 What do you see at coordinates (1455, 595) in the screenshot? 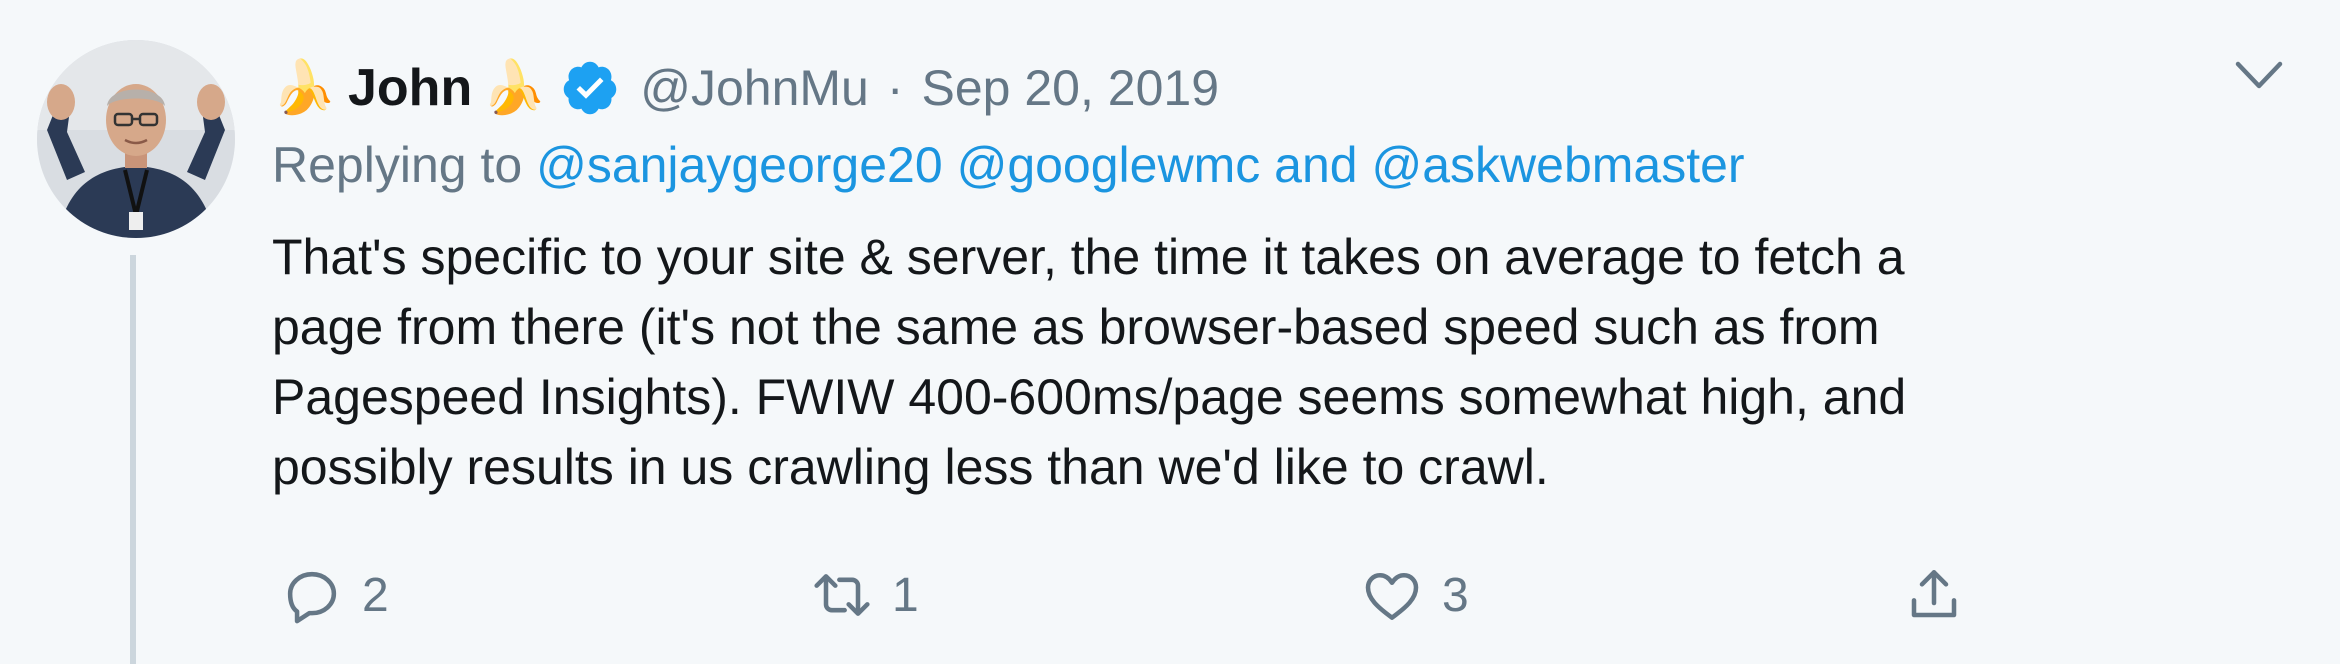
I see `like-count: 3` at bounding box center [1455, 595].